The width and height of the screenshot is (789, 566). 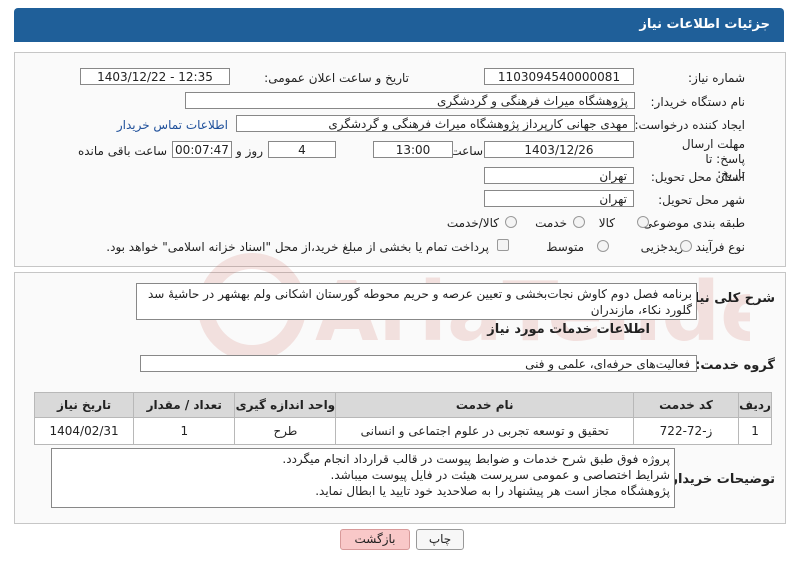 What do you see at coordinates (643, 222) in the screenshot?
I see `category-radio-goods` at bounding box center [643, 222].